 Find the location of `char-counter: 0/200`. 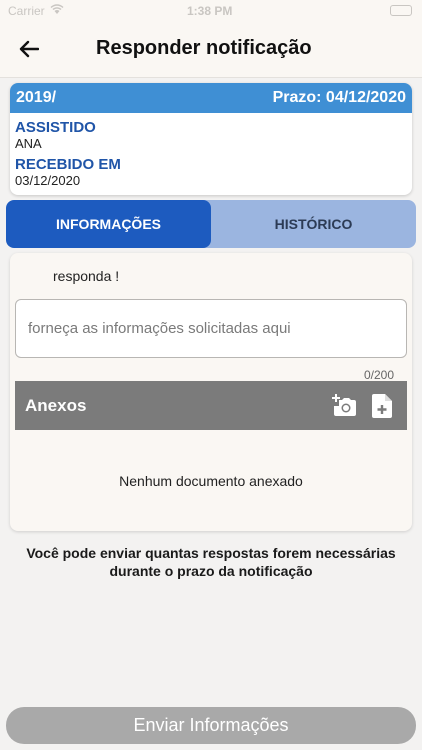

char-counter: 0/200 is located at coordinates (378, 375).